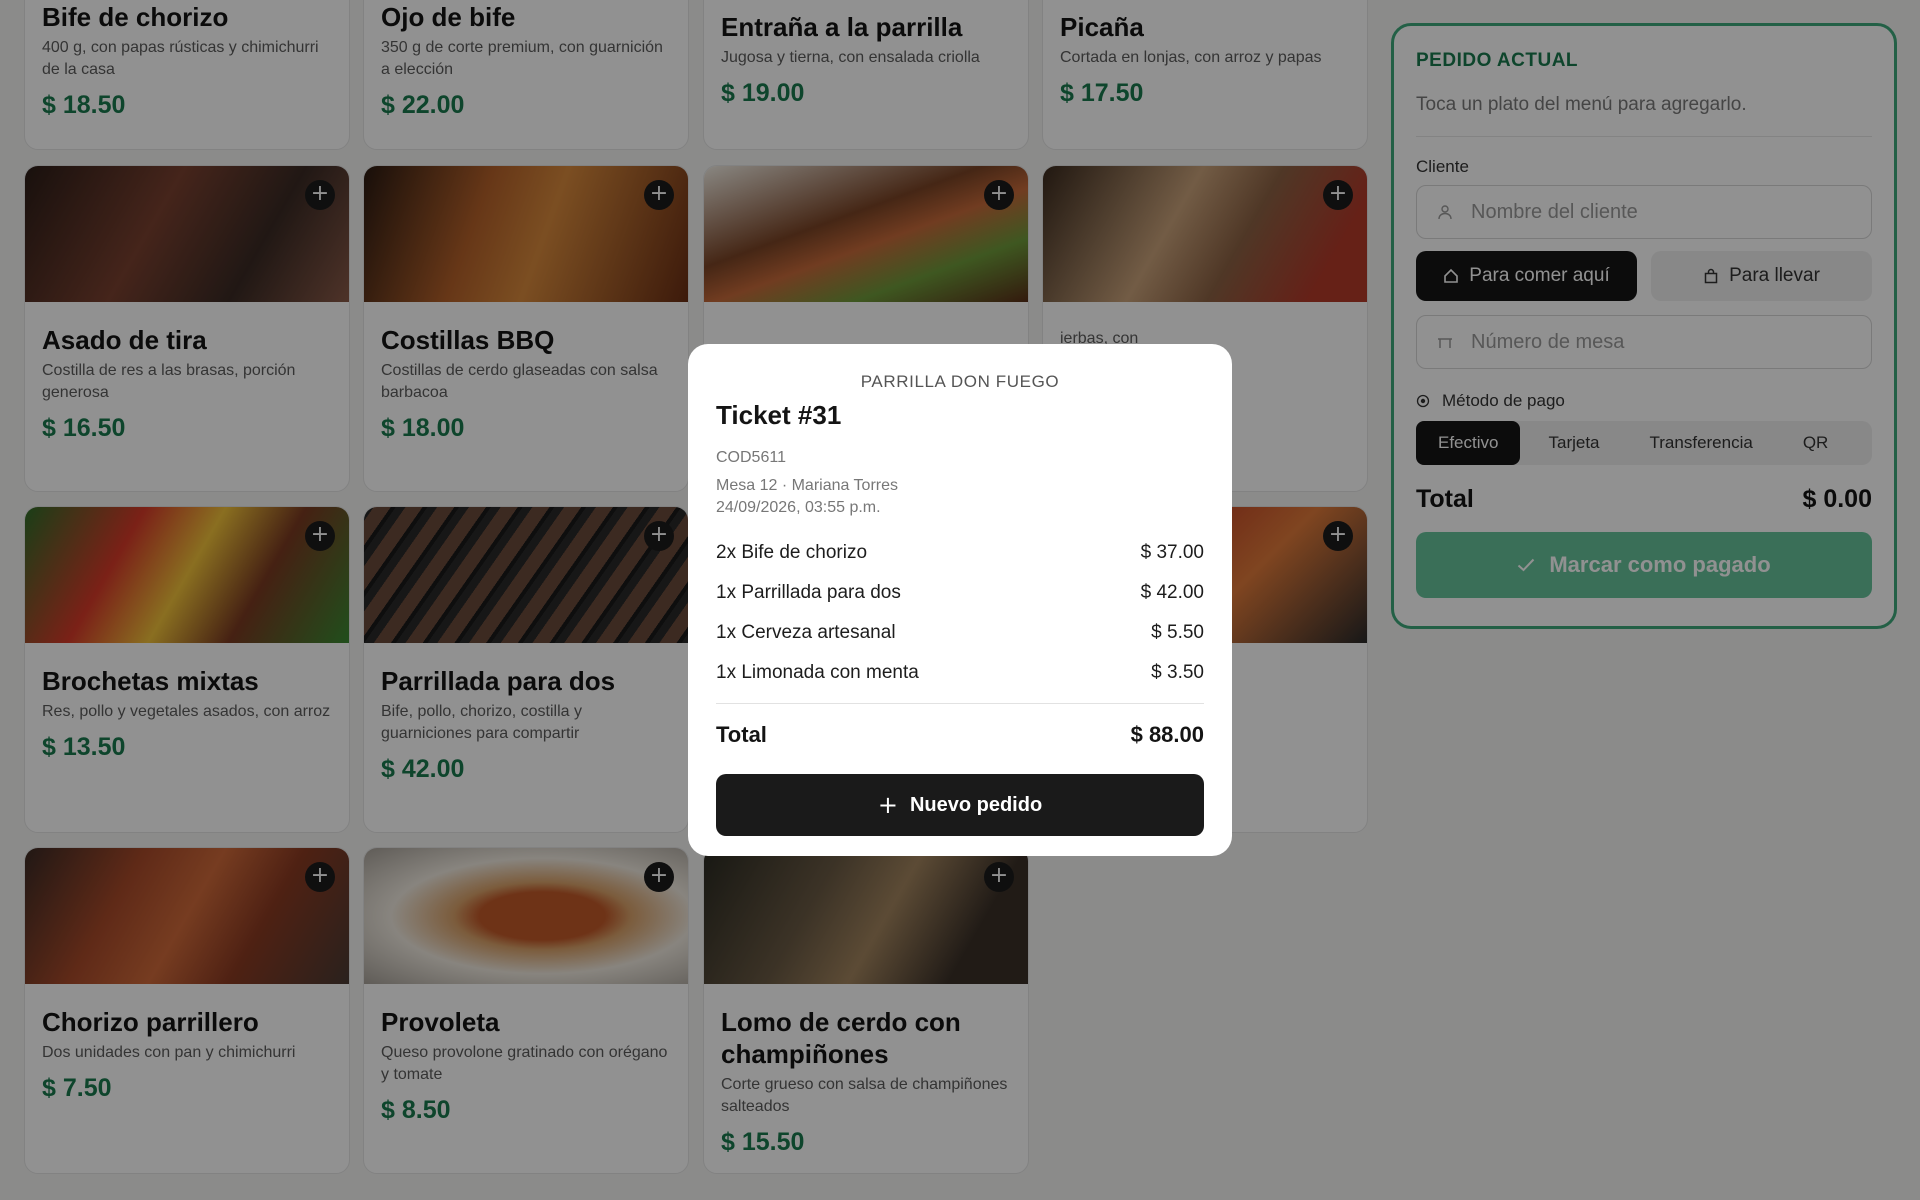 This screenshot has height=1200, width=1920. What do you see at coordinates (960, 553) in the screenshot?
I see `ticket-item: 2x Bife de chorizo $ 37.00` at bounding box center [960, 553].